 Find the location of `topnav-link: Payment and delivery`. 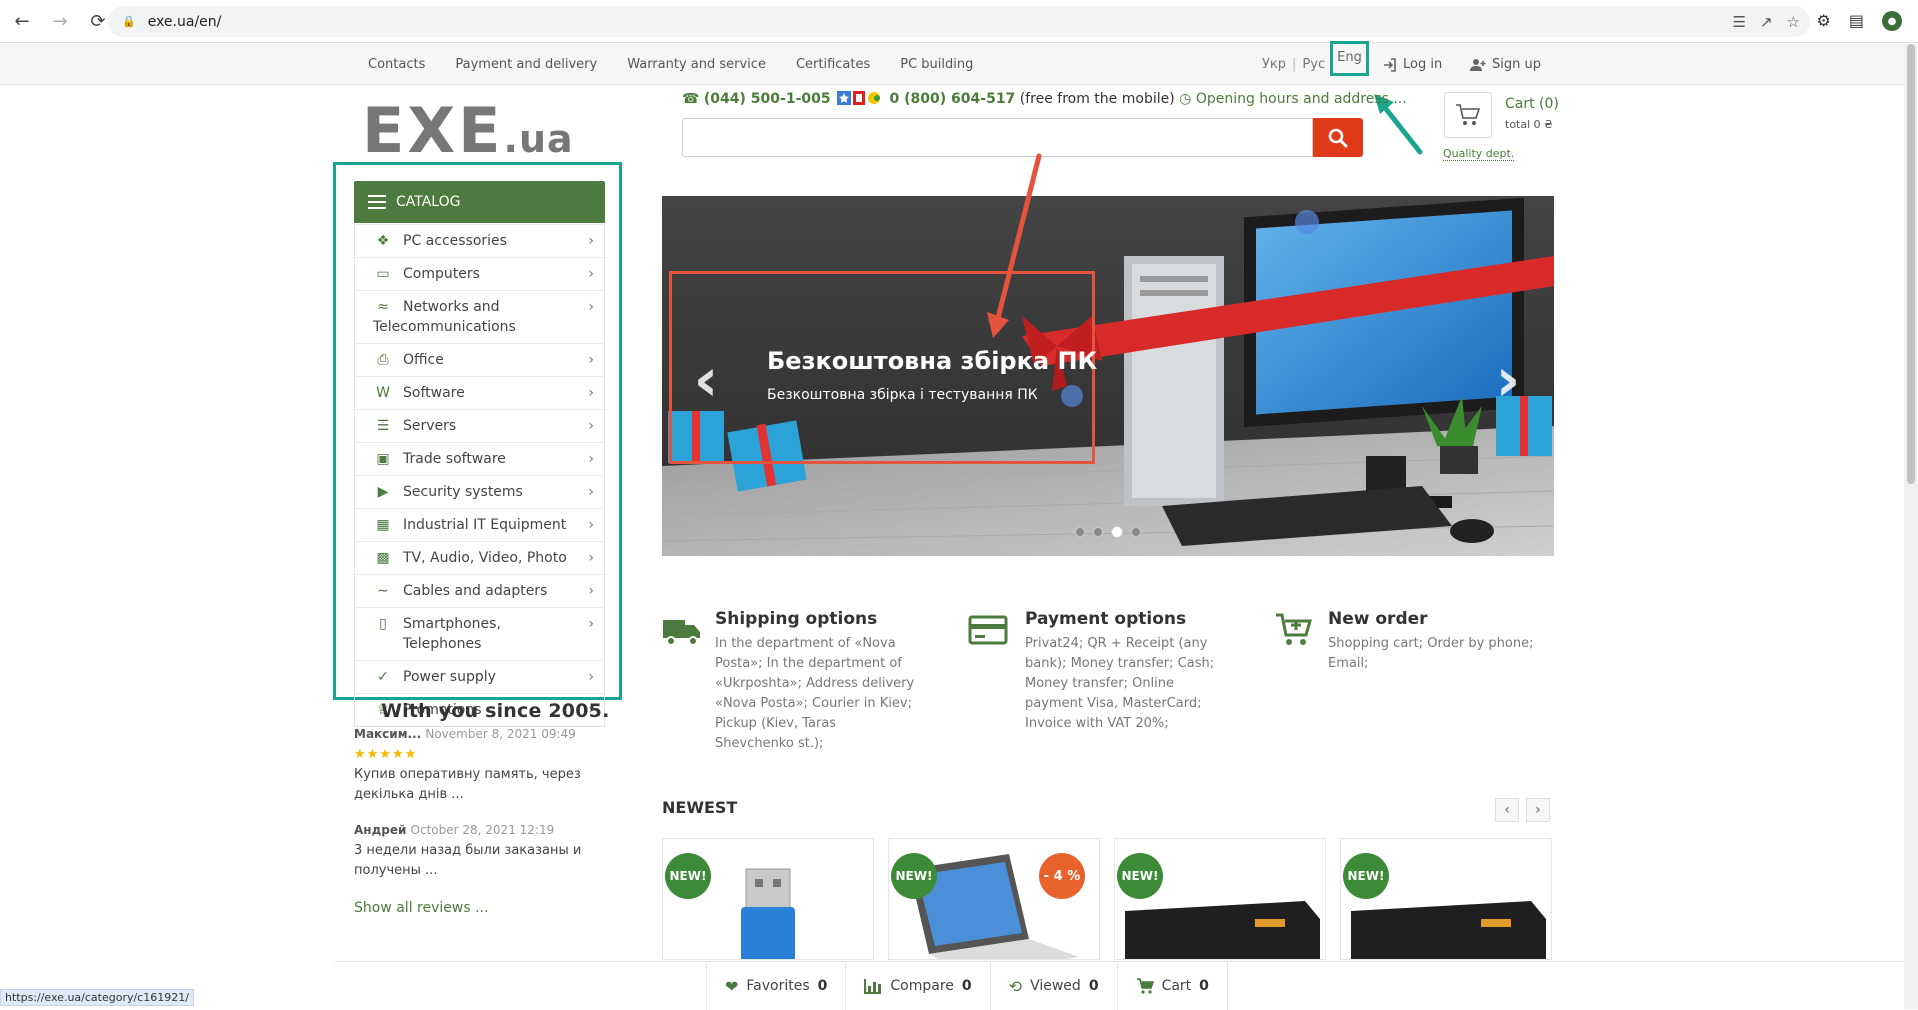

topnav-link: Payment and delivery is located at coordinates (526, 64).